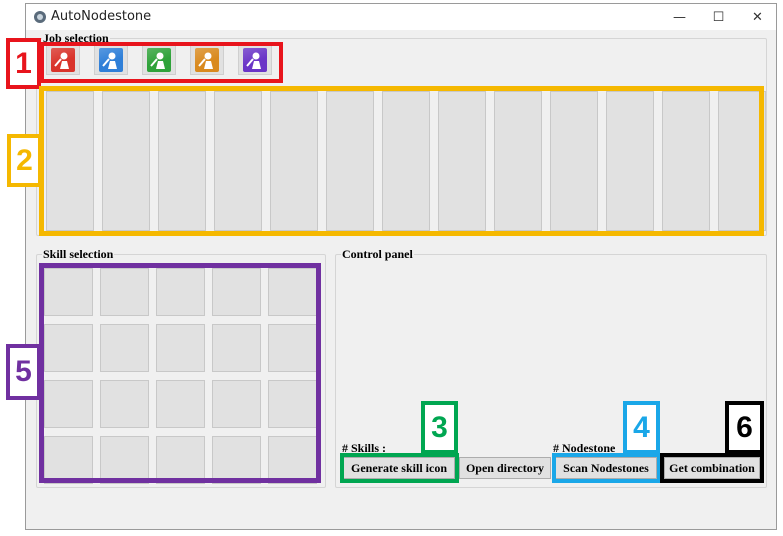 This screenshot has width=783, height=536. I want to click on skill-selection-label: Skill selection, so click(78, 254).